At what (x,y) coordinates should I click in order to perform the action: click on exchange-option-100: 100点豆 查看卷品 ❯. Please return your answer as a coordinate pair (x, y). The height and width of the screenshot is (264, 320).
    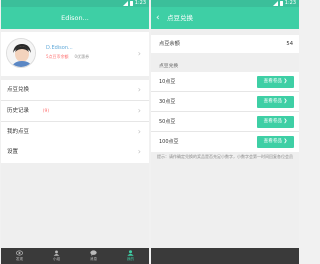
    Looking at the image, I should click on (225, 142).